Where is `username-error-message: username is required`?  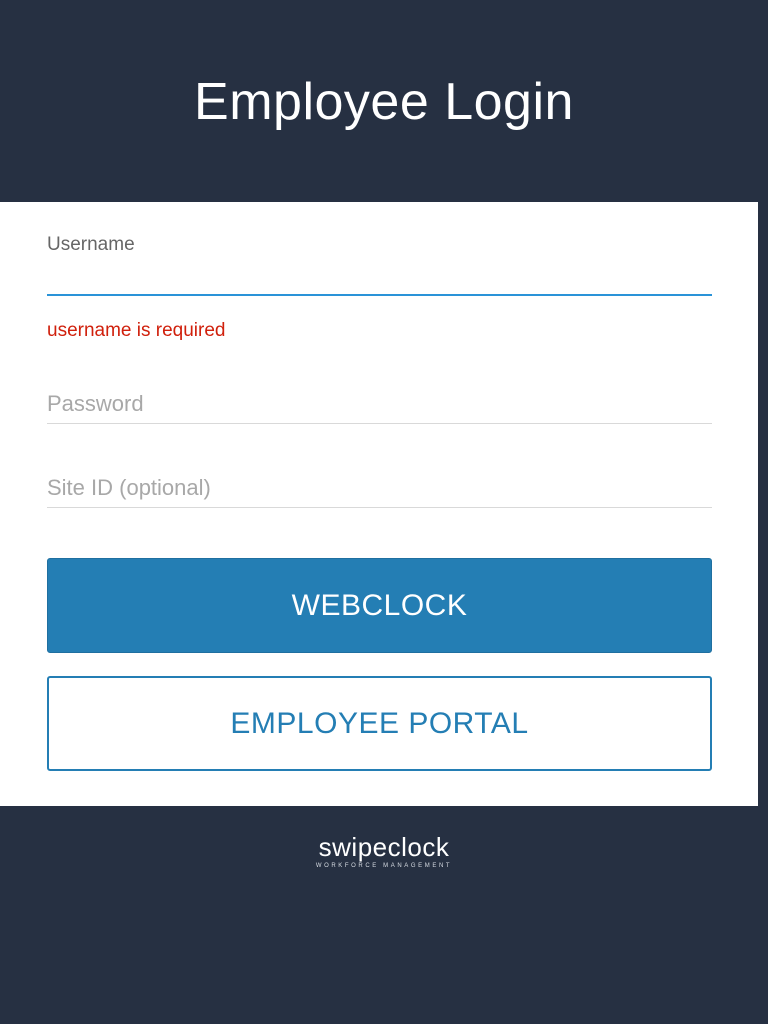 username-error-message: username is required is located at coordinates (136, 330).